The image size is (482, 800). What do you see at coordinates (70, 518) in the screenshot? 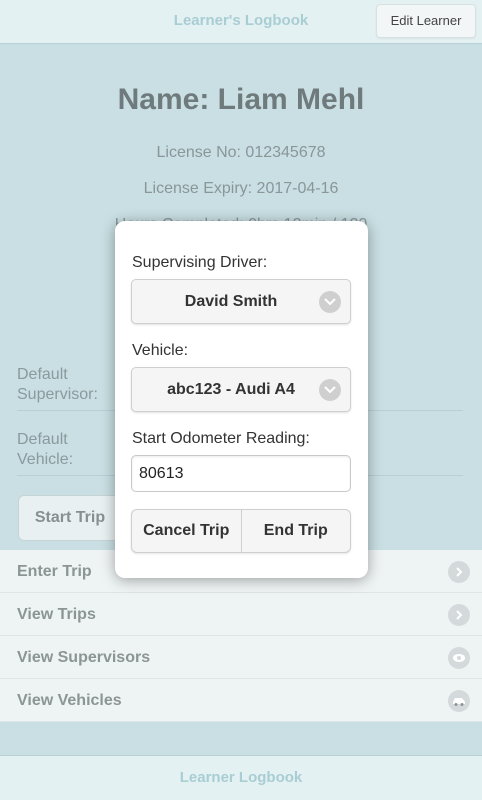
I see `start-trip-button: Start Trip` at bounding box center [70, 518].